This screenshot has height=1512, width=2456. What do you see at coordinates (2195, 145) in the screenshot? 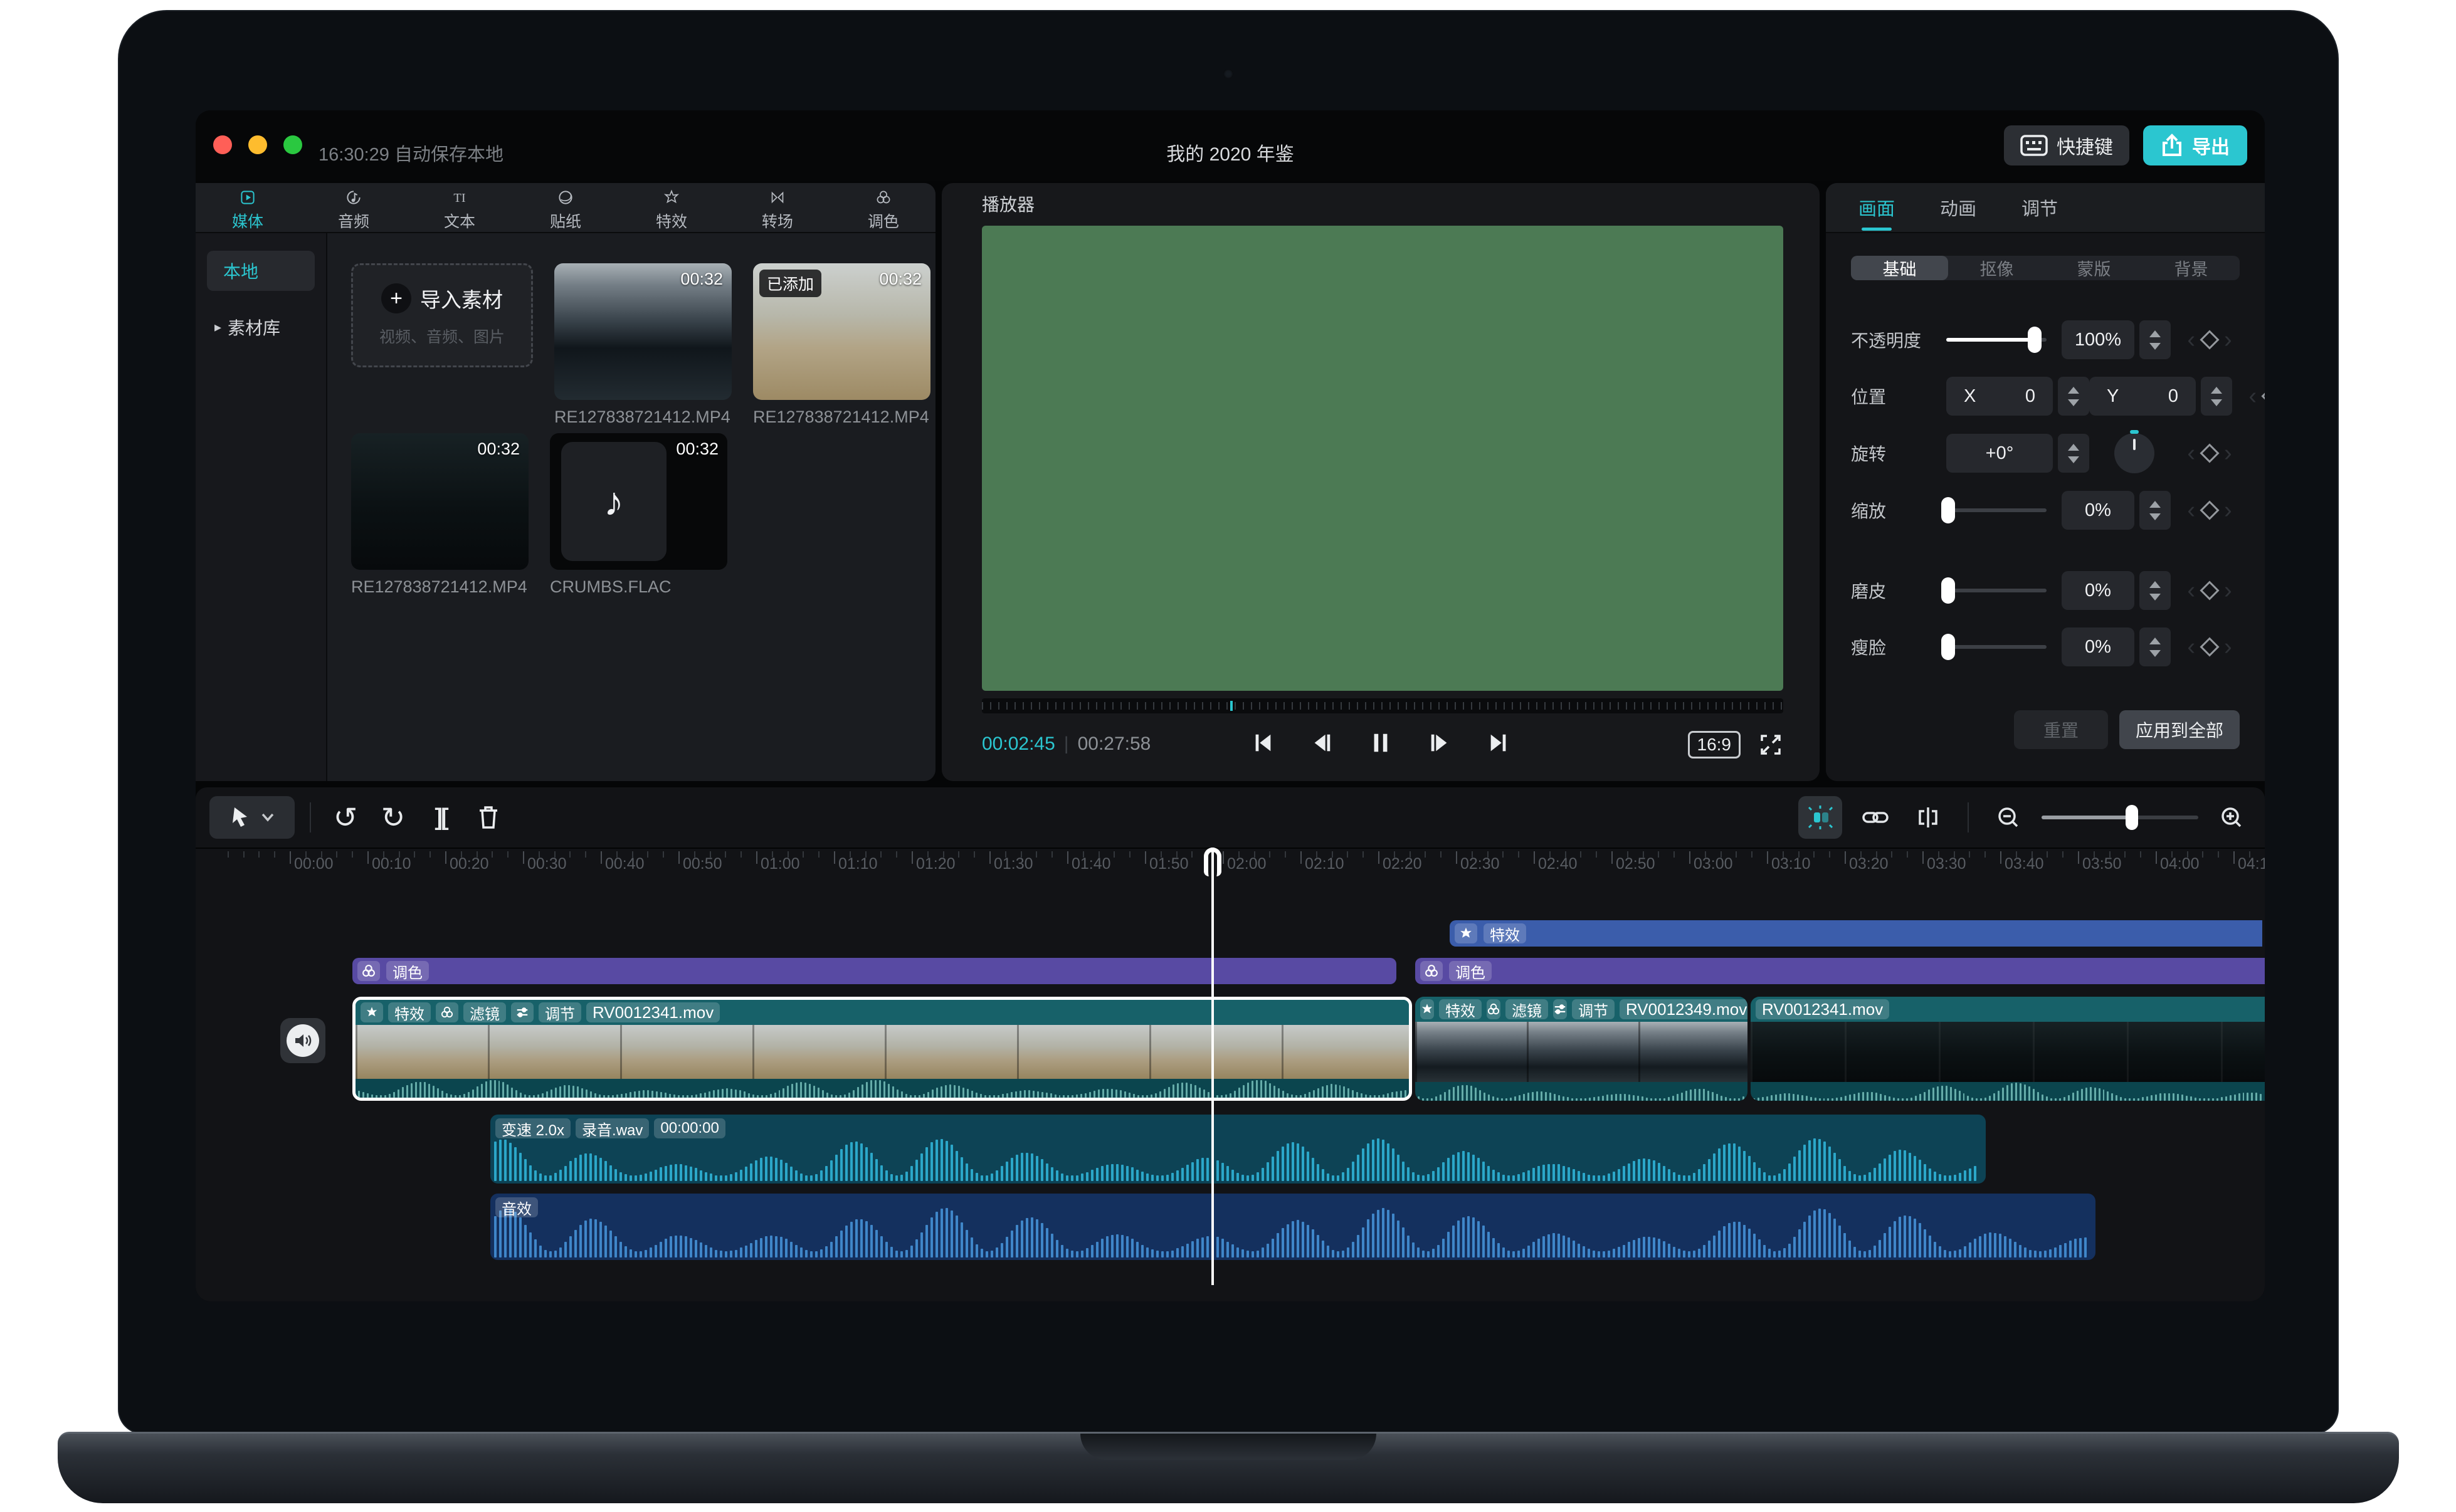
I see `export-button: 导出` at bounding box center [2195, 145].